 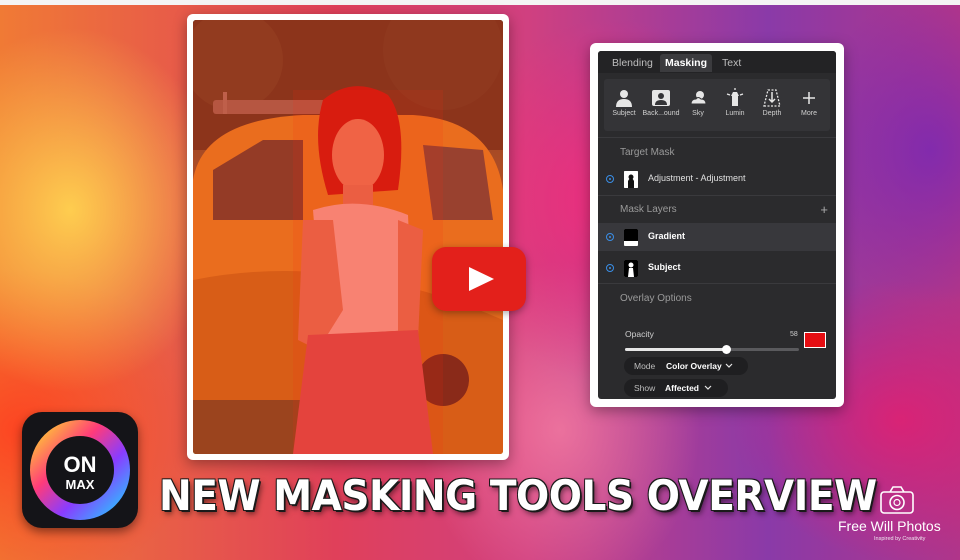 What do you see at coordinates (717, 268) in the screenshot?
I see `mask-layer-row-subject: Subject` at bounding box center [717, 268].